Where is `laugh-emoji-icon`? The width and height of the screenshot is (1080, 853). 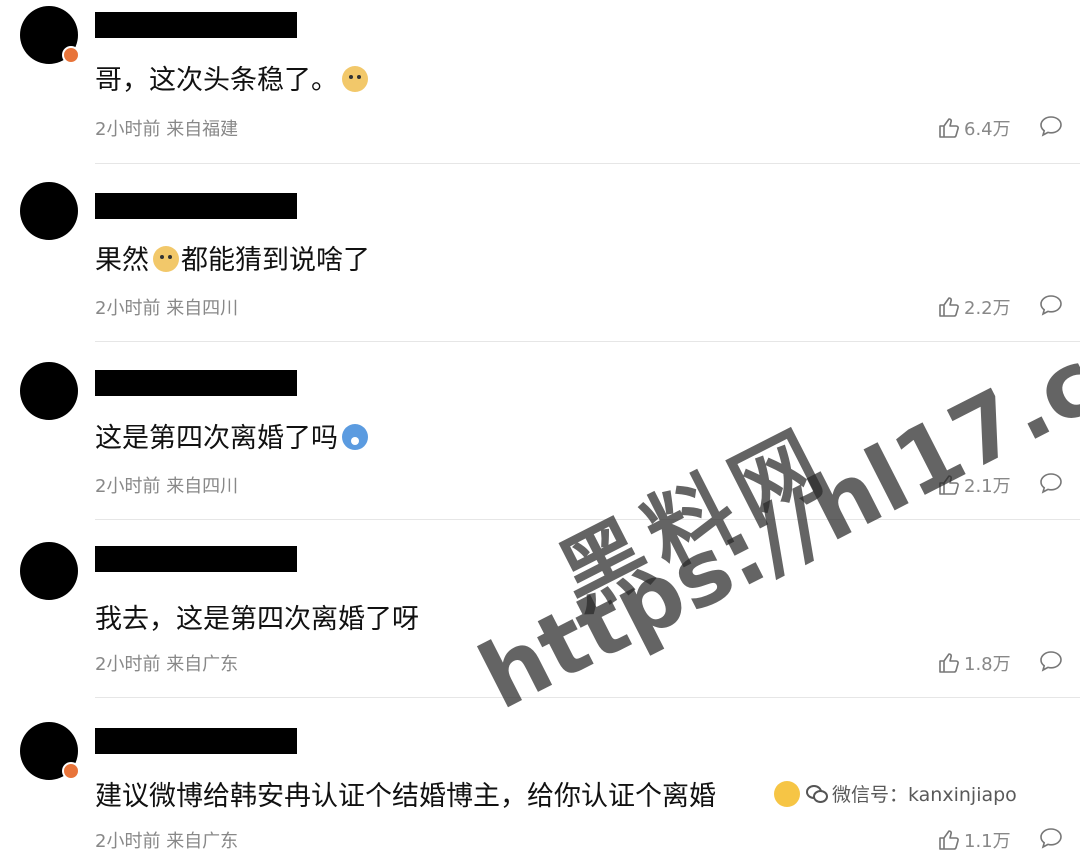
laugh-emoji-icon is located at coordinates (787, 793).